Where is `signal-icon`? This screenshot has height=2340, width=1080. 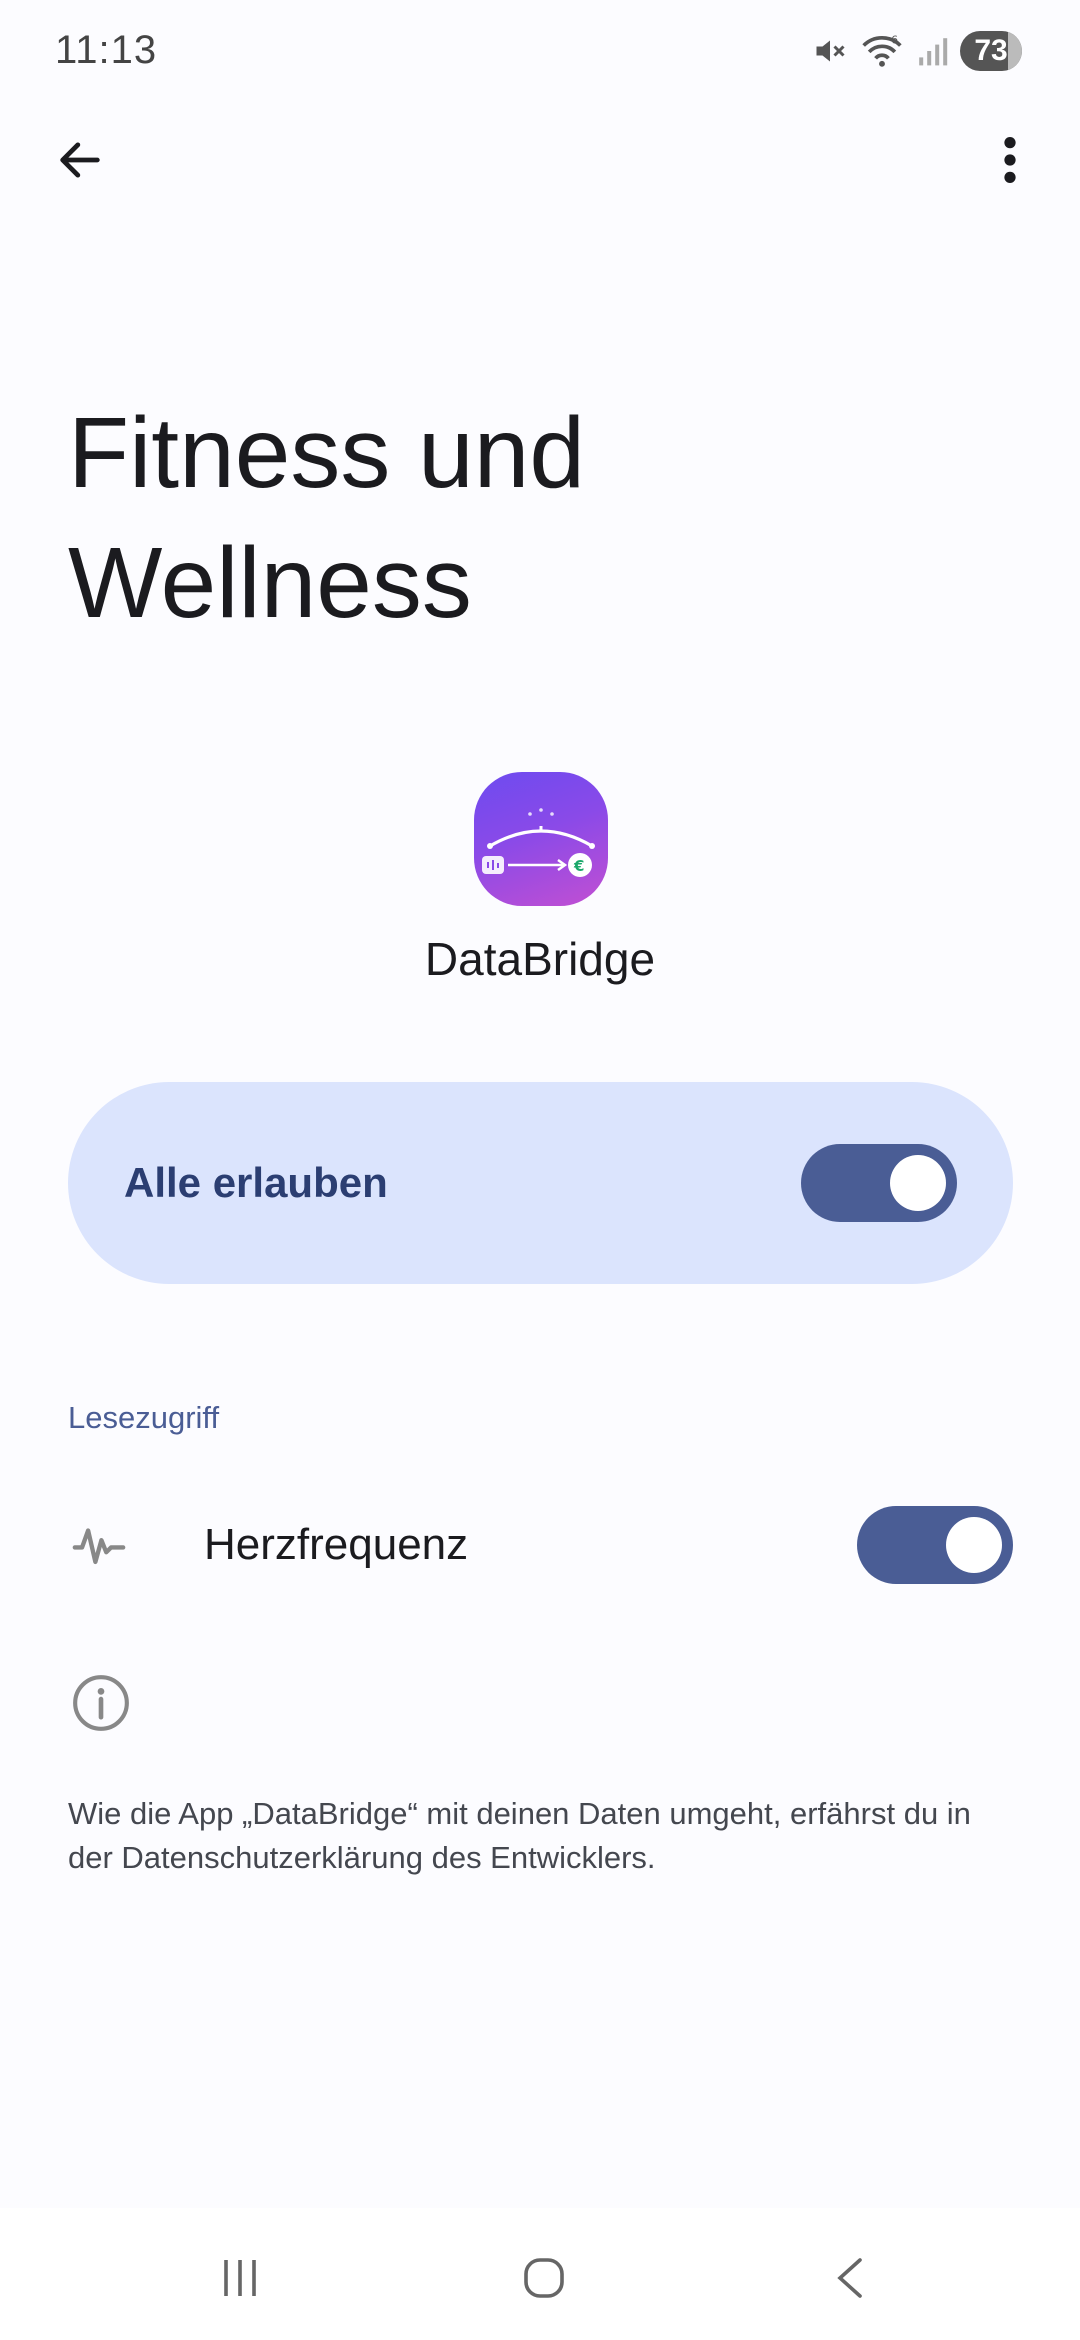 signal-icon is located at coordinates (933, 52).